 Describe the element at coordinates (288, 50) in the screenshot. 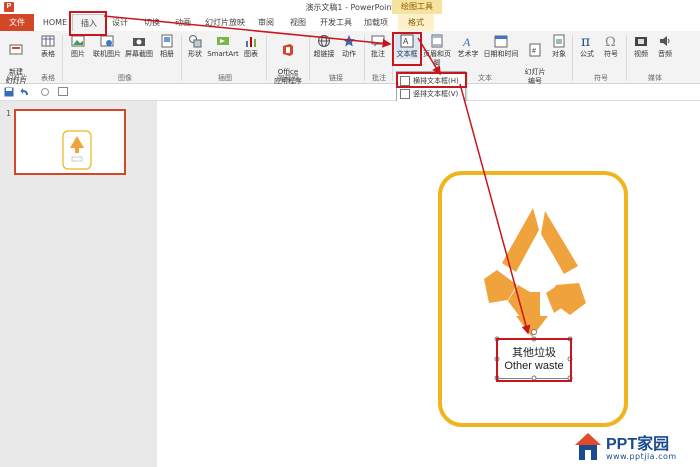

I see `office-icon` at that location.